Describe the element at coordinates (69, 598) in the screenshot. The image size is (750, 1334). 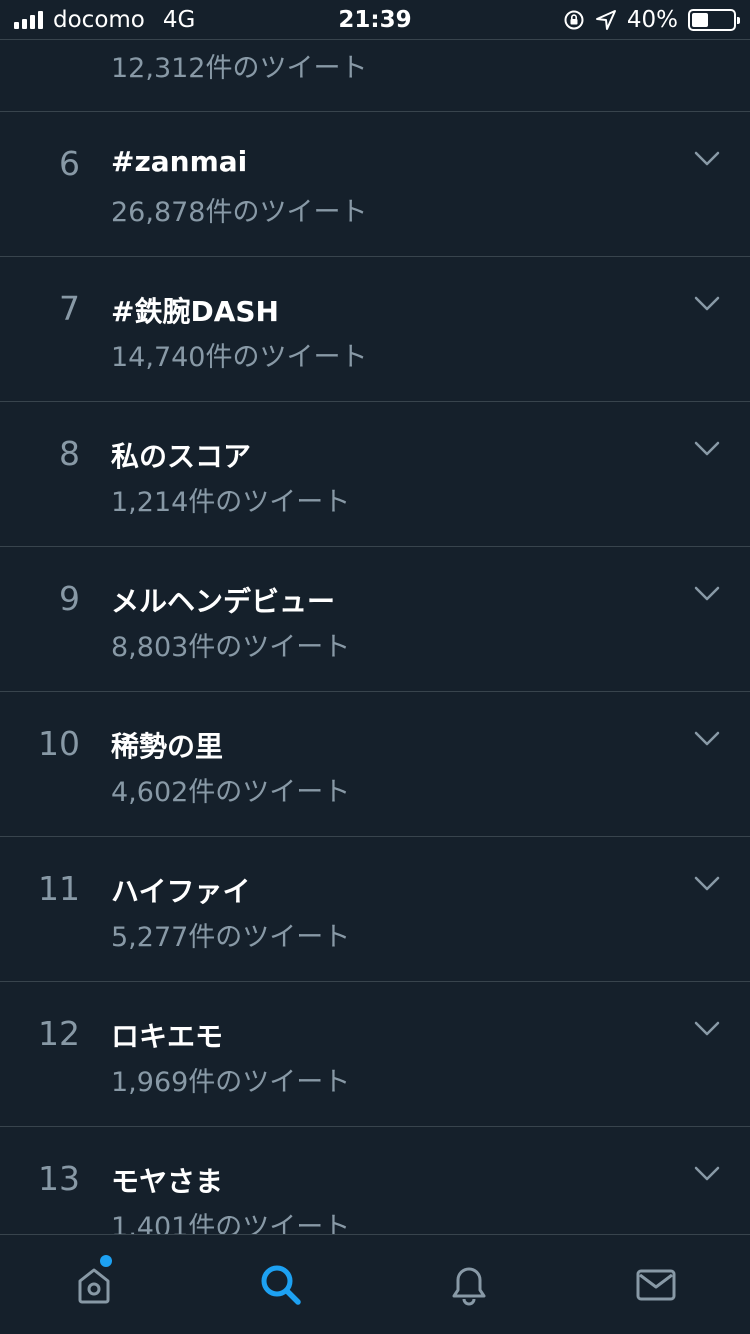
I see `trend-rank: 9` at that location.